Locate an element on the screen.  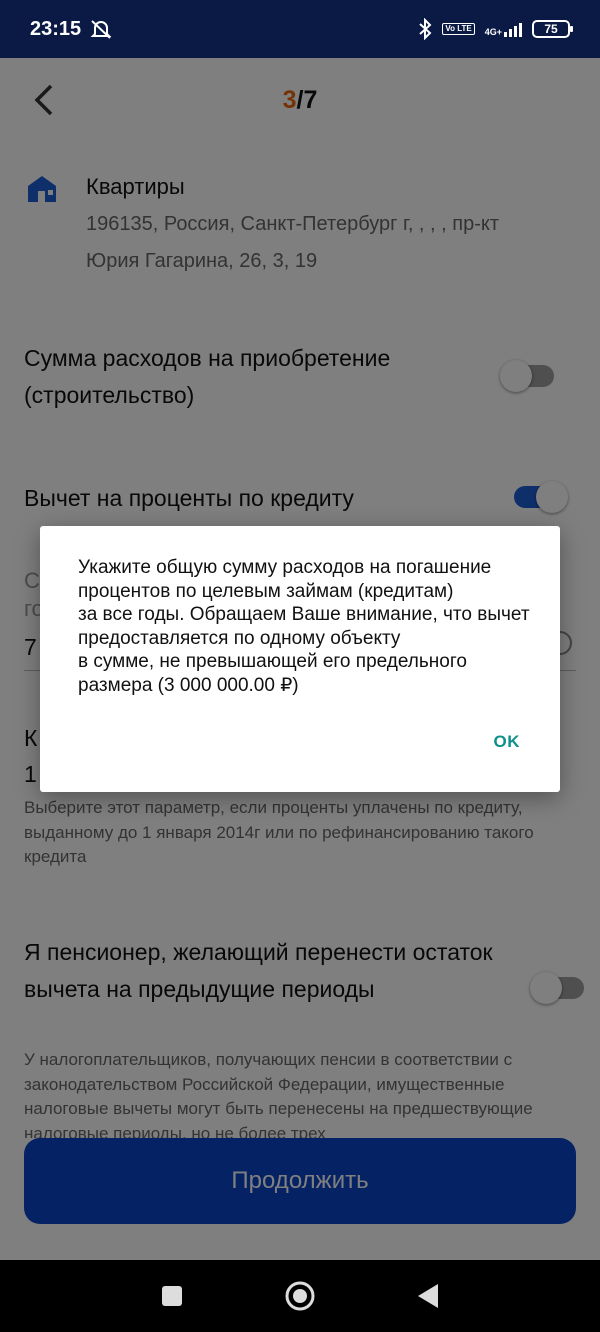
system-nav-bar is located at coordinates (300, 1296).